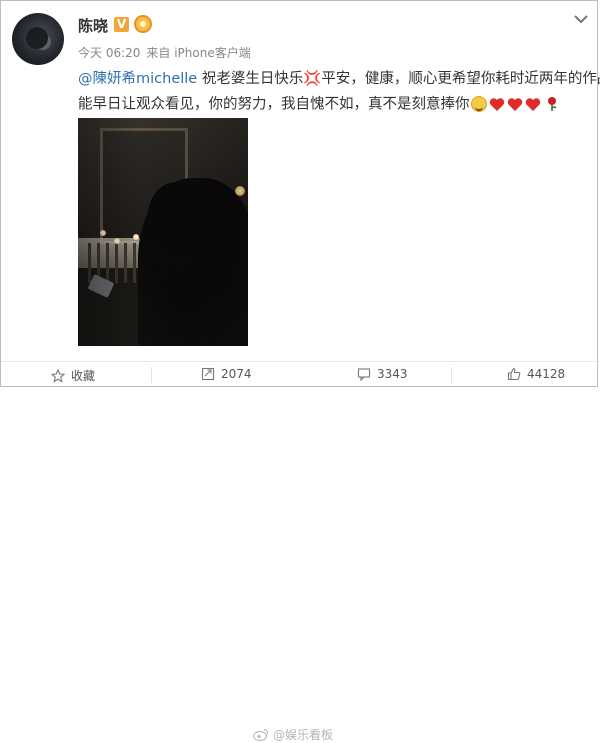 This screenshot has width=600, height=743. I want to click on smile-emoji-icon, so click(478, 104).